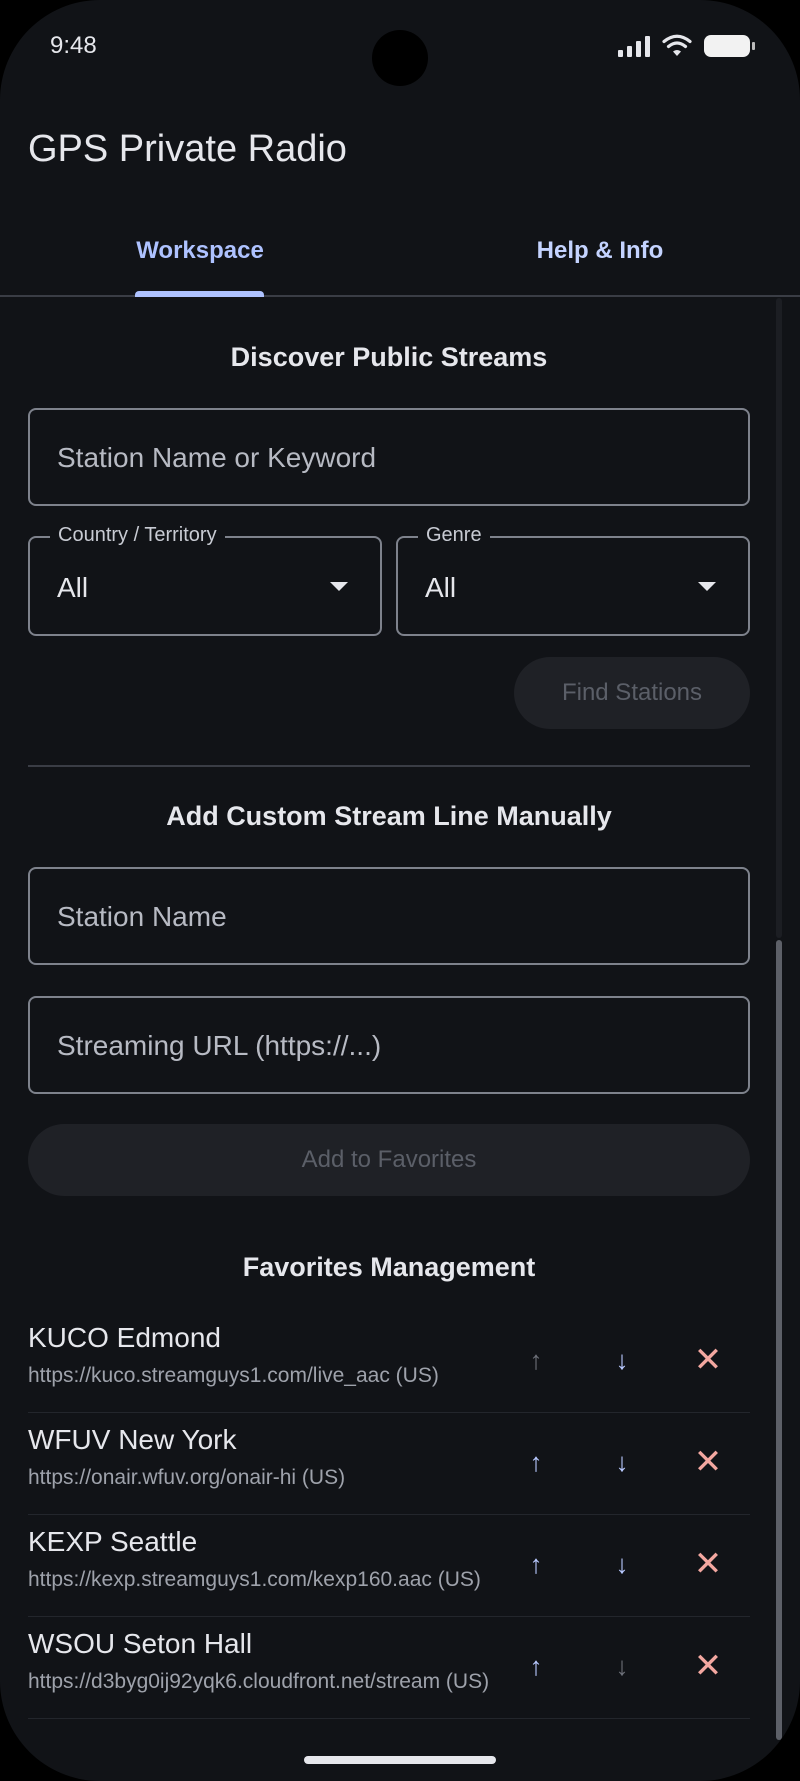  I want to click on status-time: 9:48, so click(73, 45).